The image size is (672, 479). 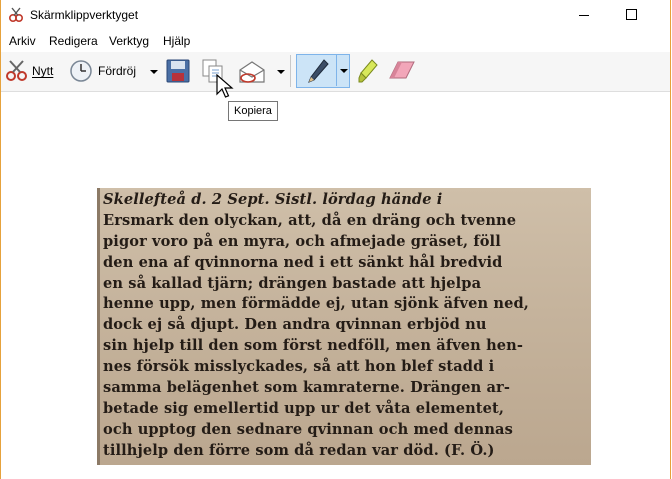 What do you see at coordinates (129, 41) in the screenshot?
I see `menu-verktyg: Verktyg` at bounding box center [129, 41].